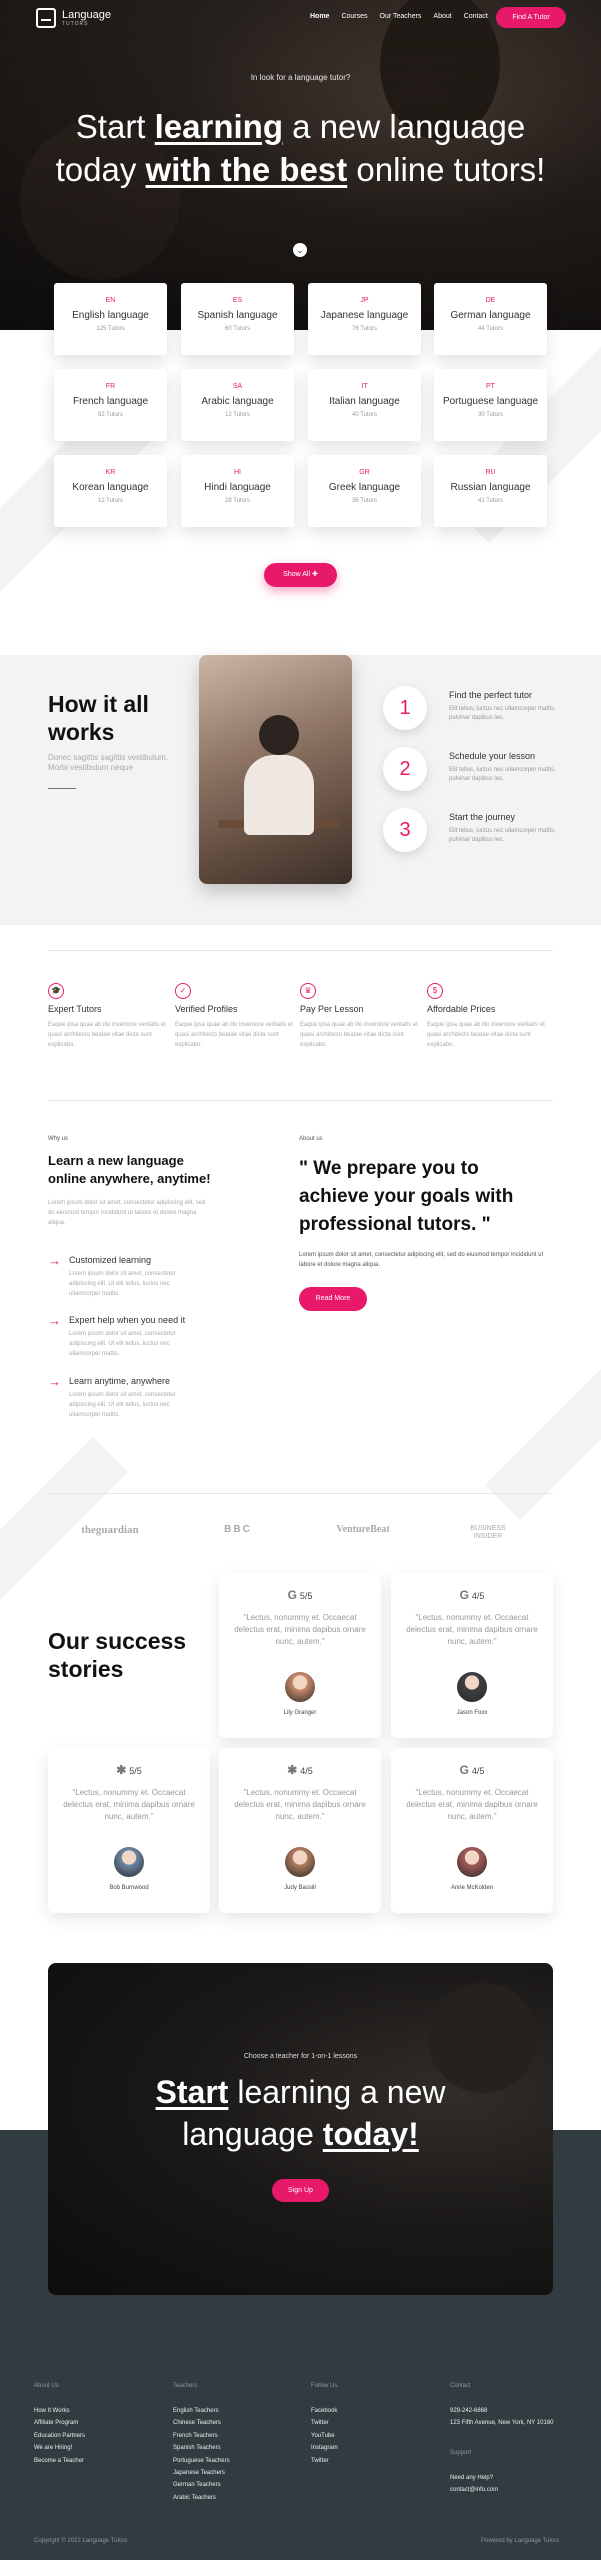 This screenshot has height=2560, width=601. Describe the element at coordinates (238, 2461) in the screenshot. I see `footer-link: Portuguese Teachers` at that location.